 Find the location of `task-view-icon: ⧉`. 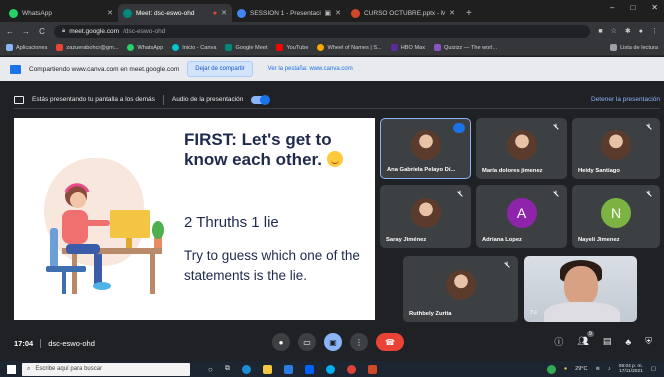

task-view-icon: ⧉ is located at coordinates (227, 369).